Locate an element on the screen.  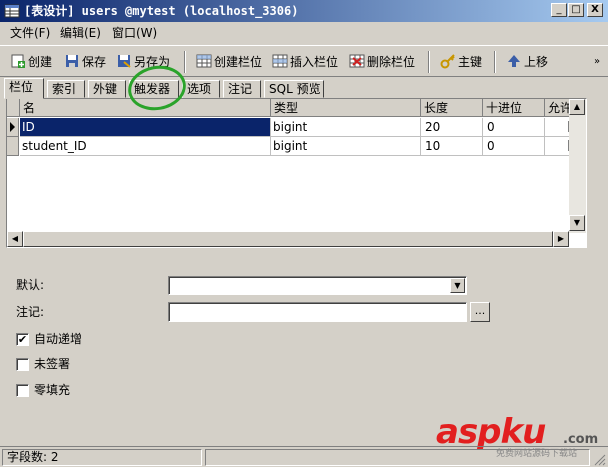
scroll-down-button: ▼ is located at coordinates (577, 223).